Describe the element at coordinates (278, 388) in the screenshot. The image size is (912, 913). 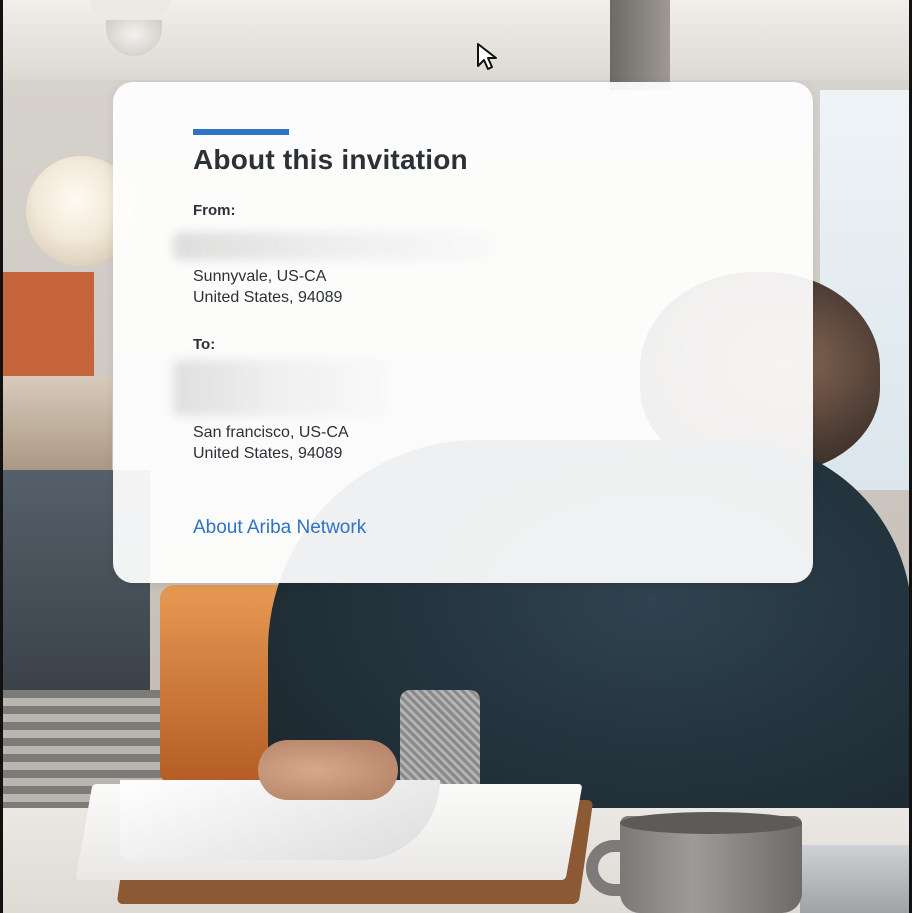
I see `to-name-redacted` at that location.